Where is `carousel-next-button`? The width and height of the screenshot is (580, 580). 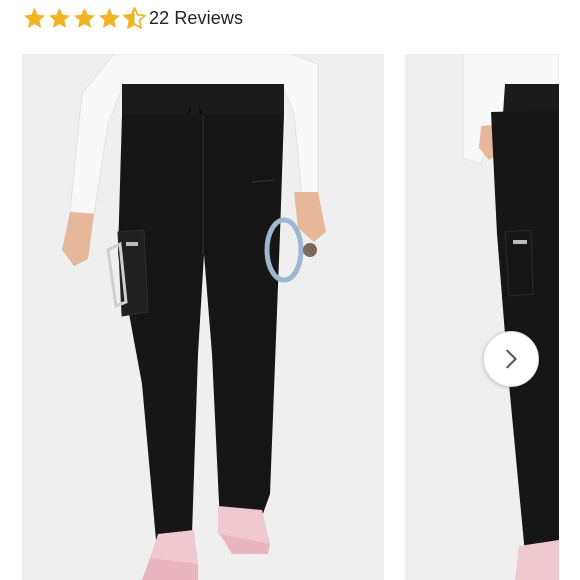 carousel-next-button is located at coordinates (511, 359).